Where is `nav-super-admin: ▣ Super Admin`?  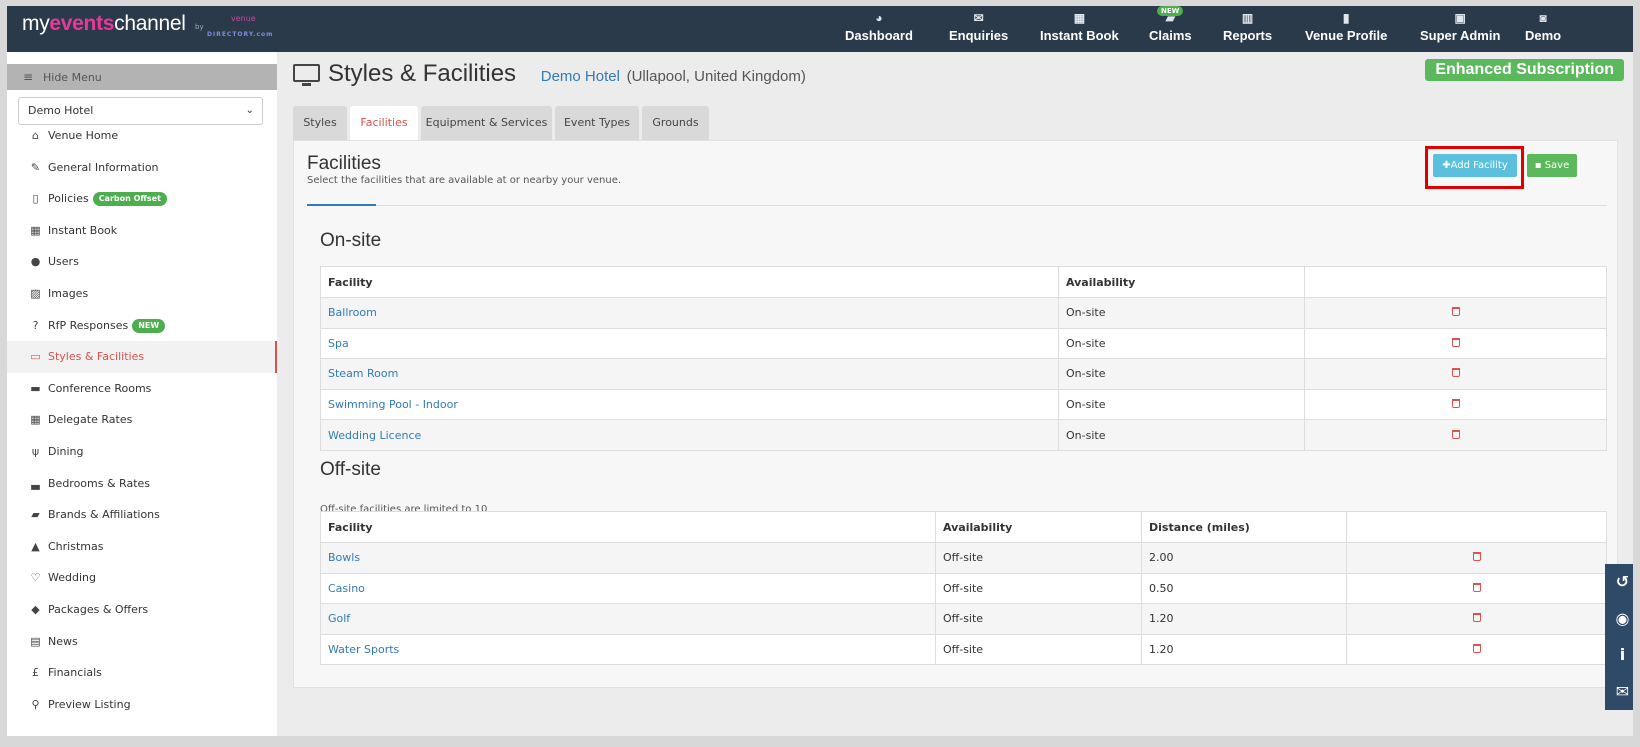 nav-super-admin: ▣ Super Admin is located at coordinates (1460, 29).